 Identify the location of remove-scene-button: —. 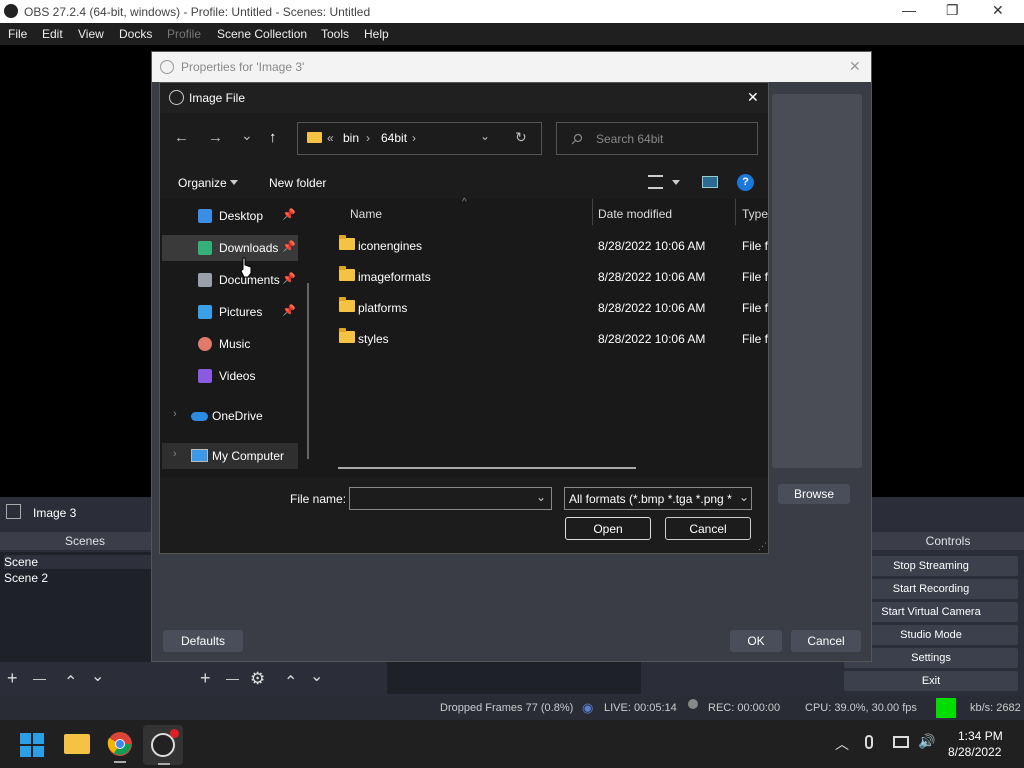
(39, 678).